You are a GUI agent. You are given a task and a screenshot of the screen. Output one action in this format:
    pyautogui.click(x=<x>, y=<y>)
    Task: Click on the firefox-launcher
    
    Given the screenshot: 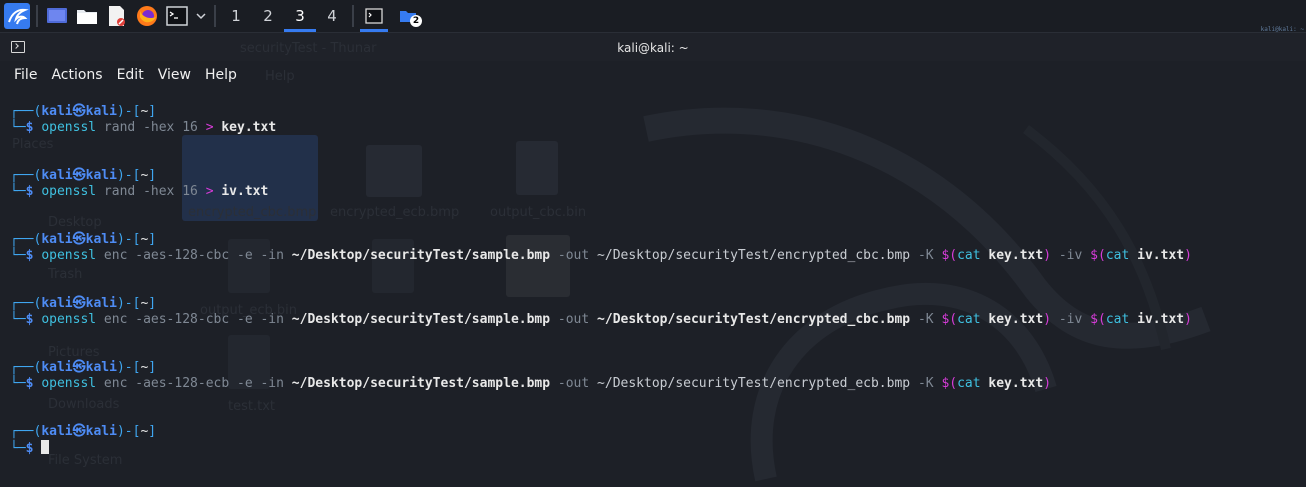 What is the action you would take?
    pyautogui.click(x=147, y=16)
    